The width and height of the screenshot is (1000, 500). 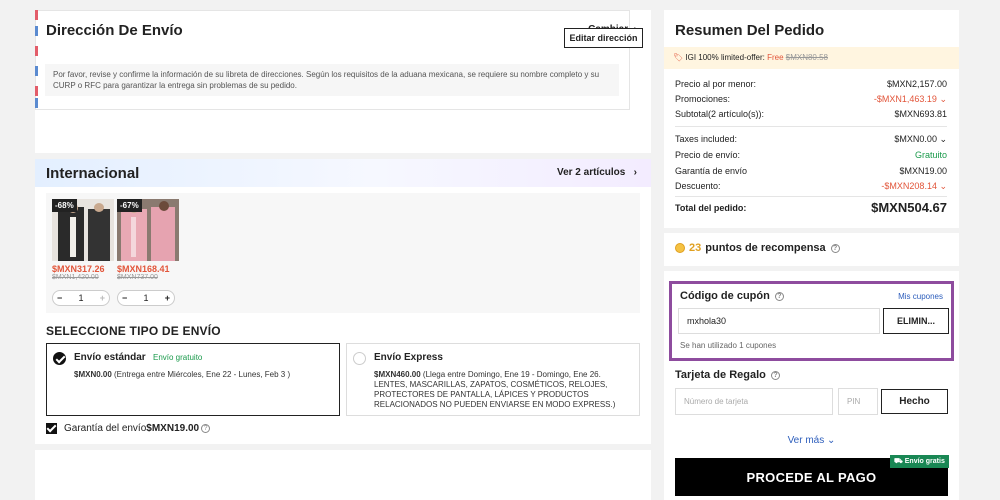 I want to click on free-shipping-badge-label: Envío gratis, so click(x=924, y=461).